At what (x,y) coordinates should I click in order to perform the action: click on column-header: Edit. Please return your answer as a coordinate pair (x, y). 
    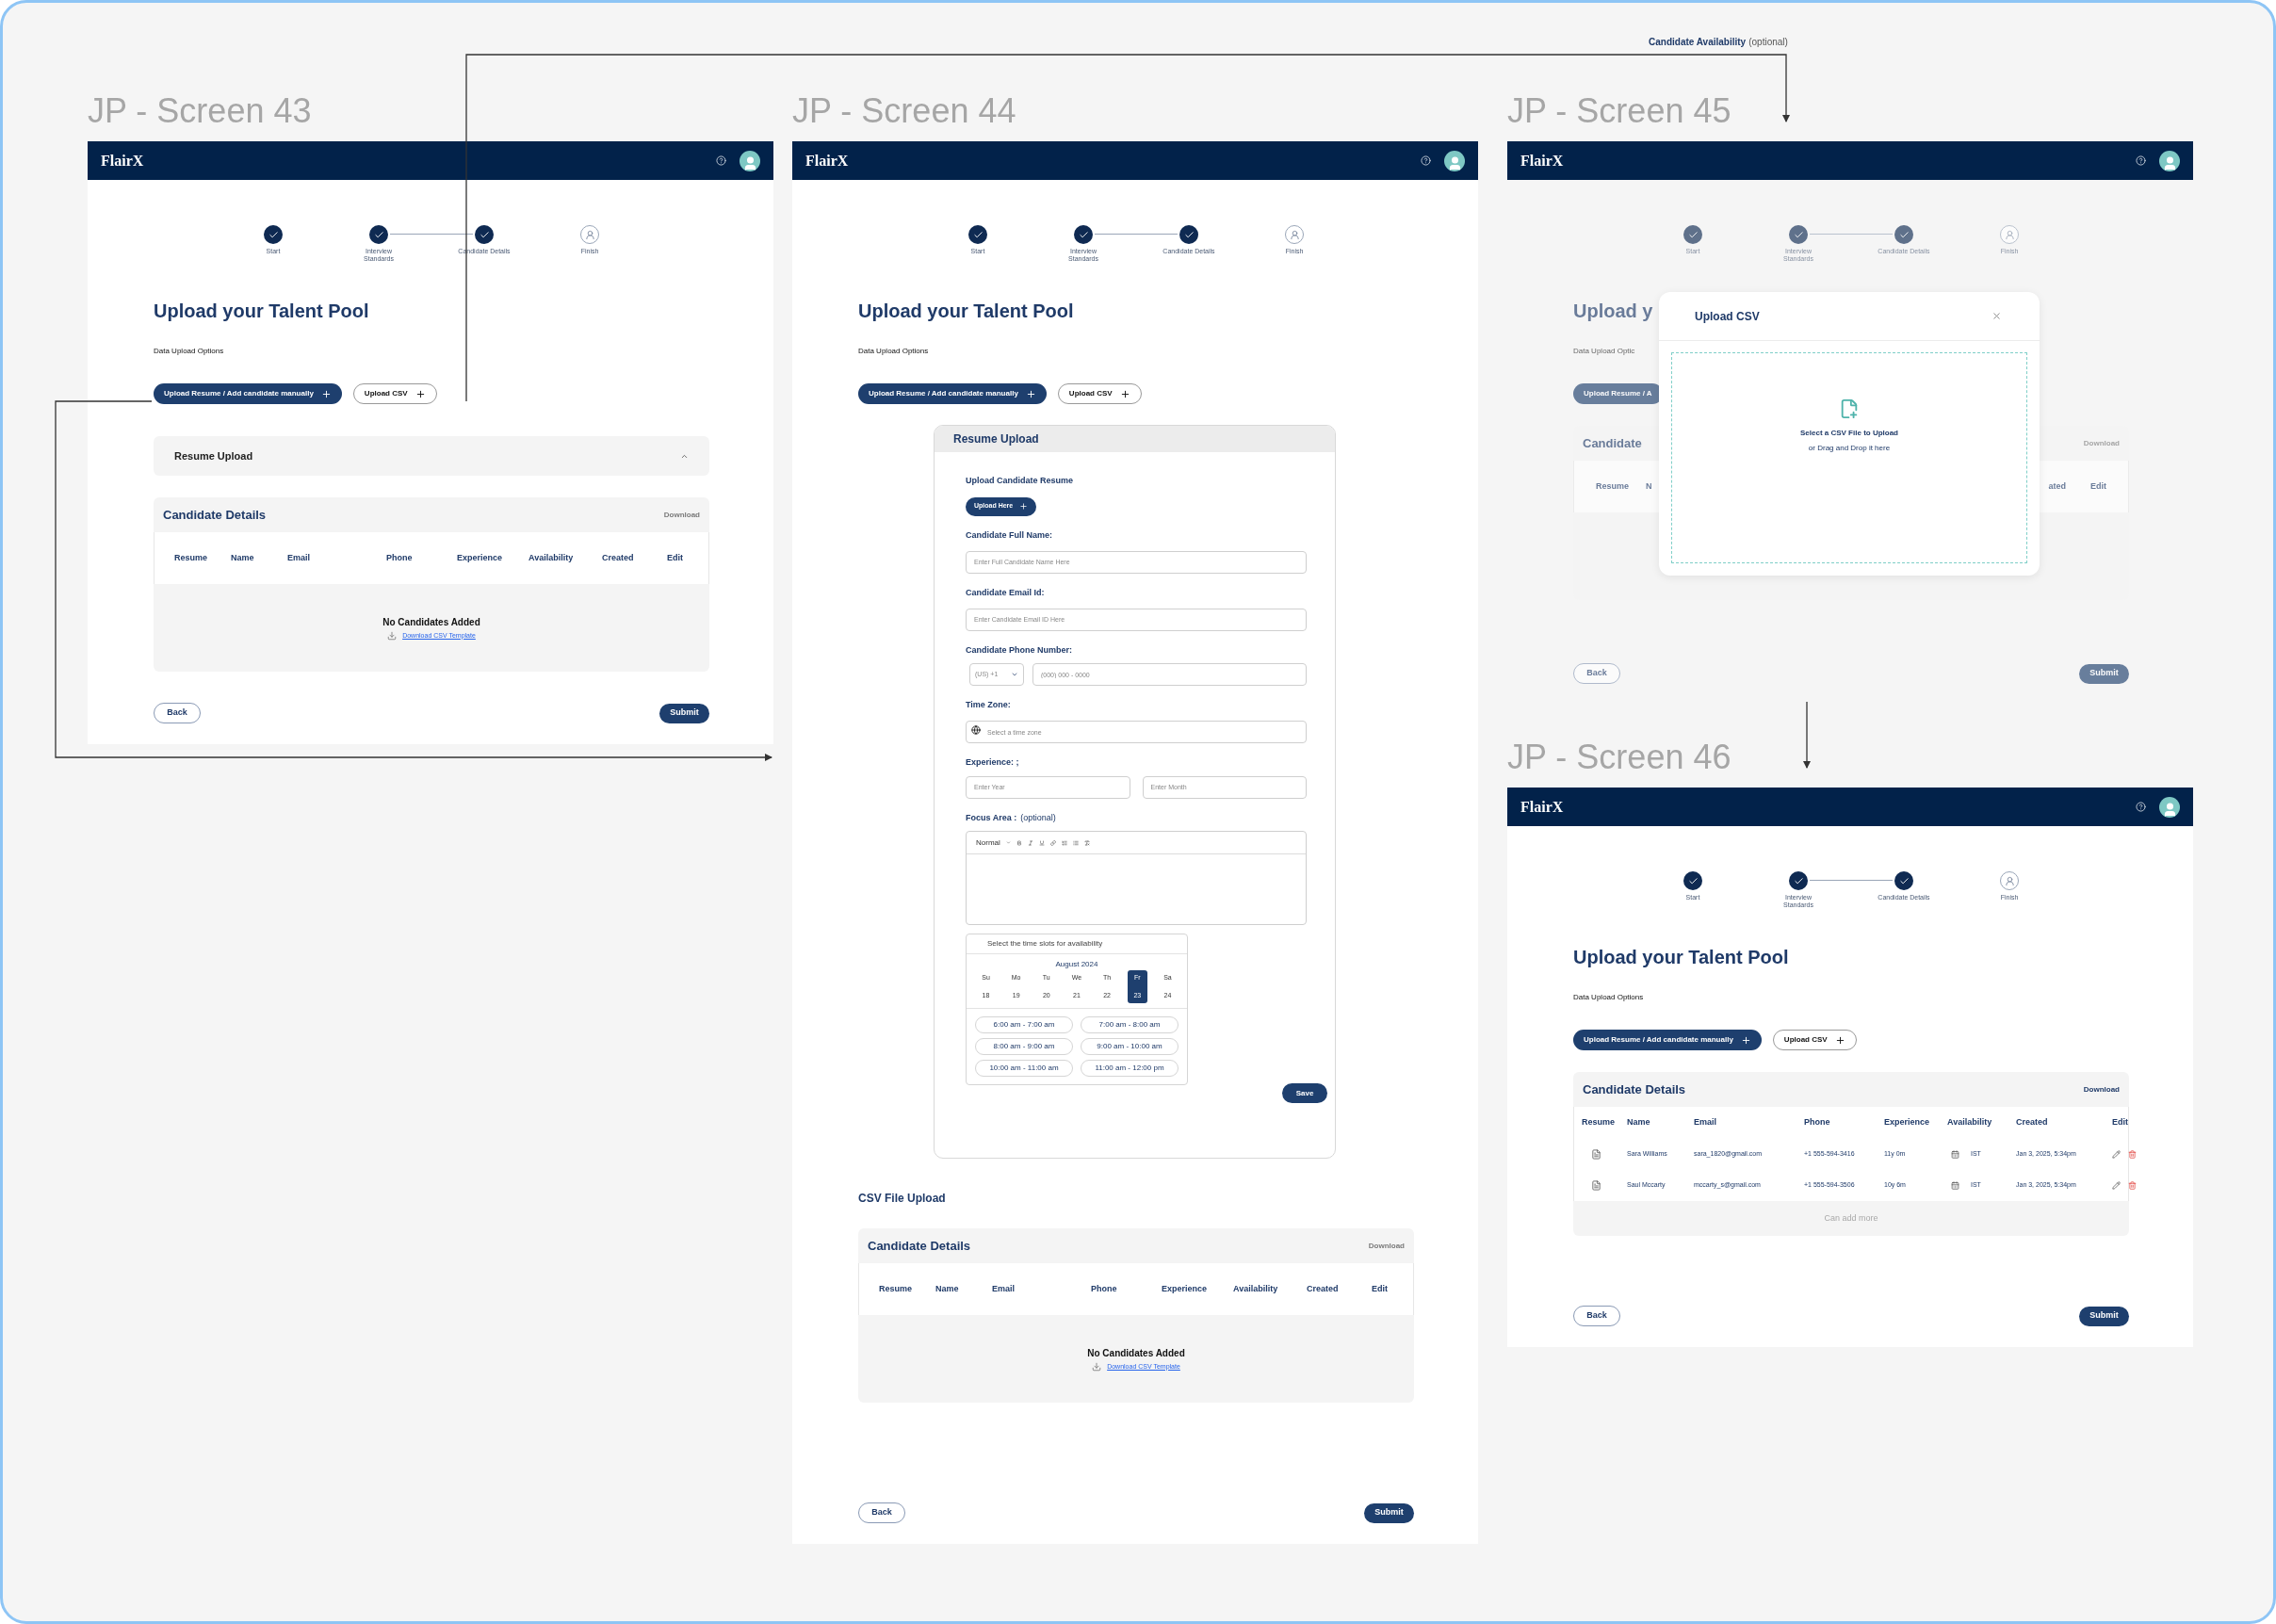
    Looking at the image, I should click on (2098, 486).